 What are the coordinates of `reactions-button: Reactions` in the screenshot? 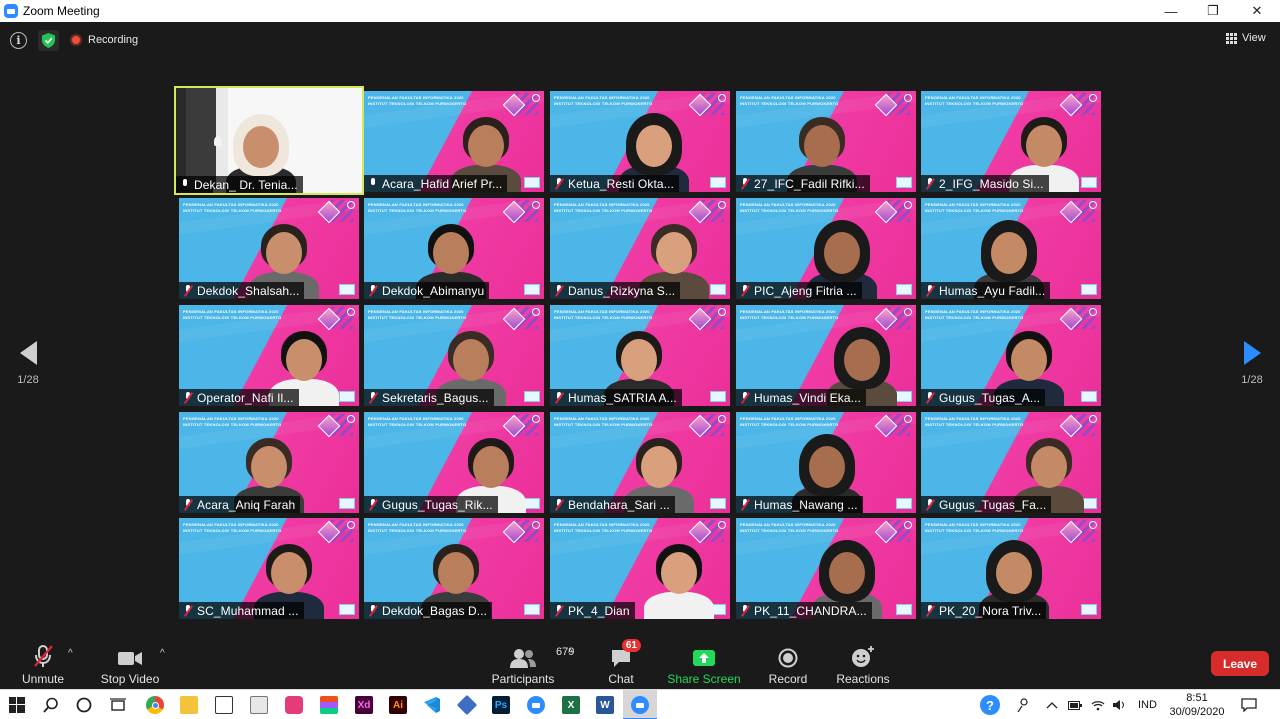 It's located at (863, 665).